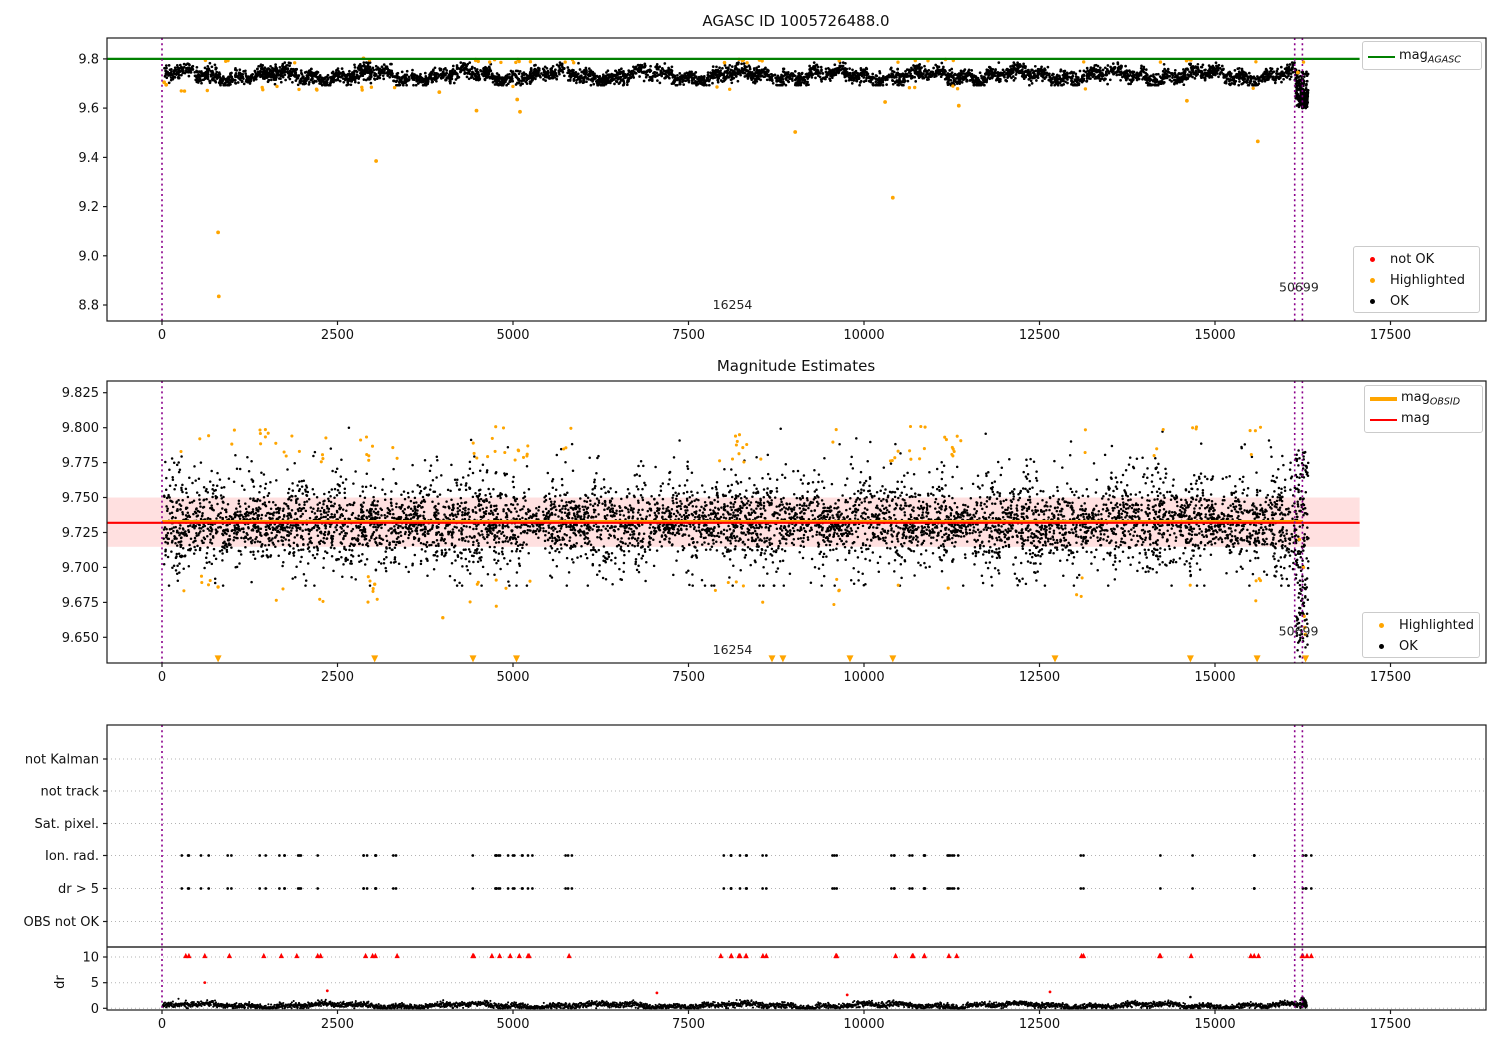 This screenshot has height=1050, width=1500. I want to click on legend-label: not OK, so click(1412, 259).